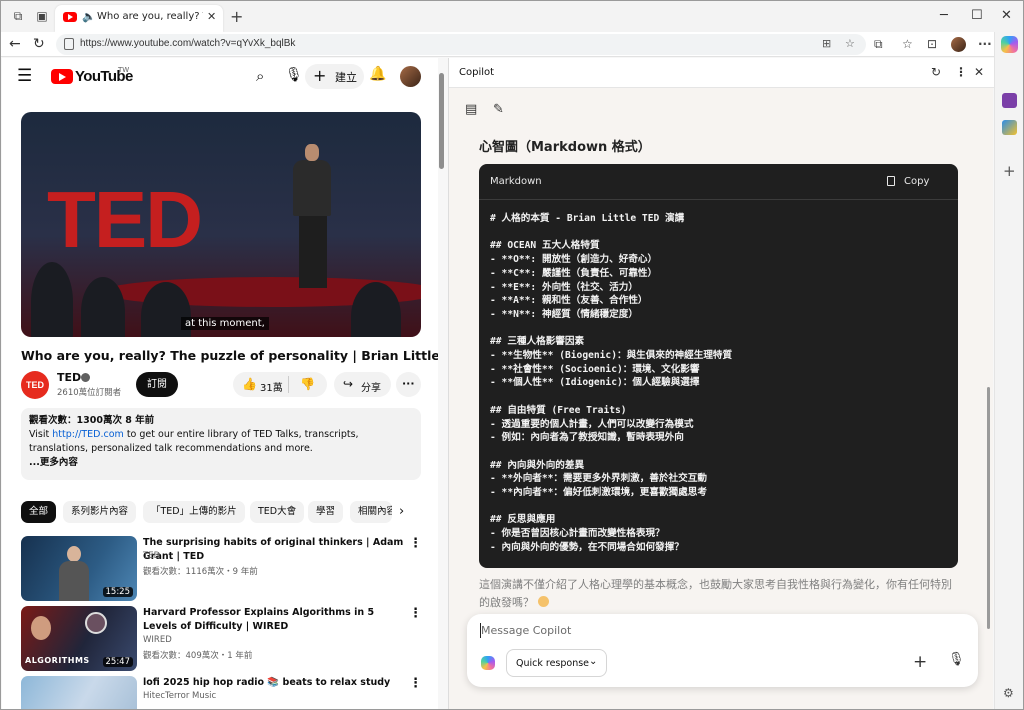 The width and height of the screenshot is (1024, 710). Describe the element at coordinates (221, 224) in the screenshot. I see `video-player: TED at this moment,` at that location.